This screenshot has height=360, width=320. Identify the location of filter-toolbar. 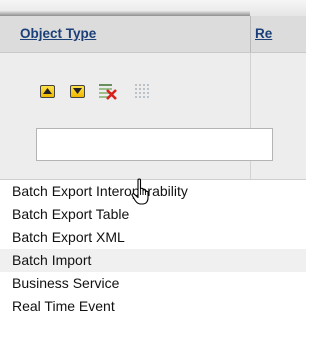
(125, 91).